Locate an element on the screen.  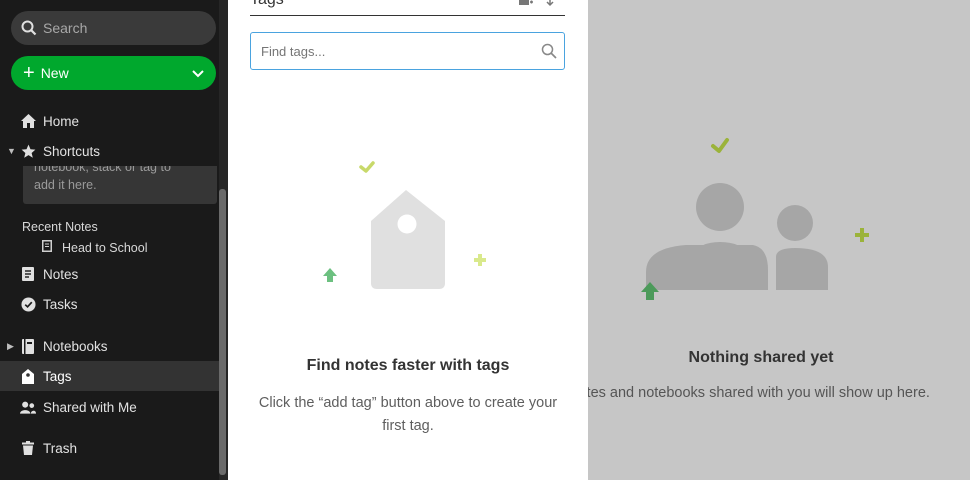
header-actions is located at coordinates (537, 3).